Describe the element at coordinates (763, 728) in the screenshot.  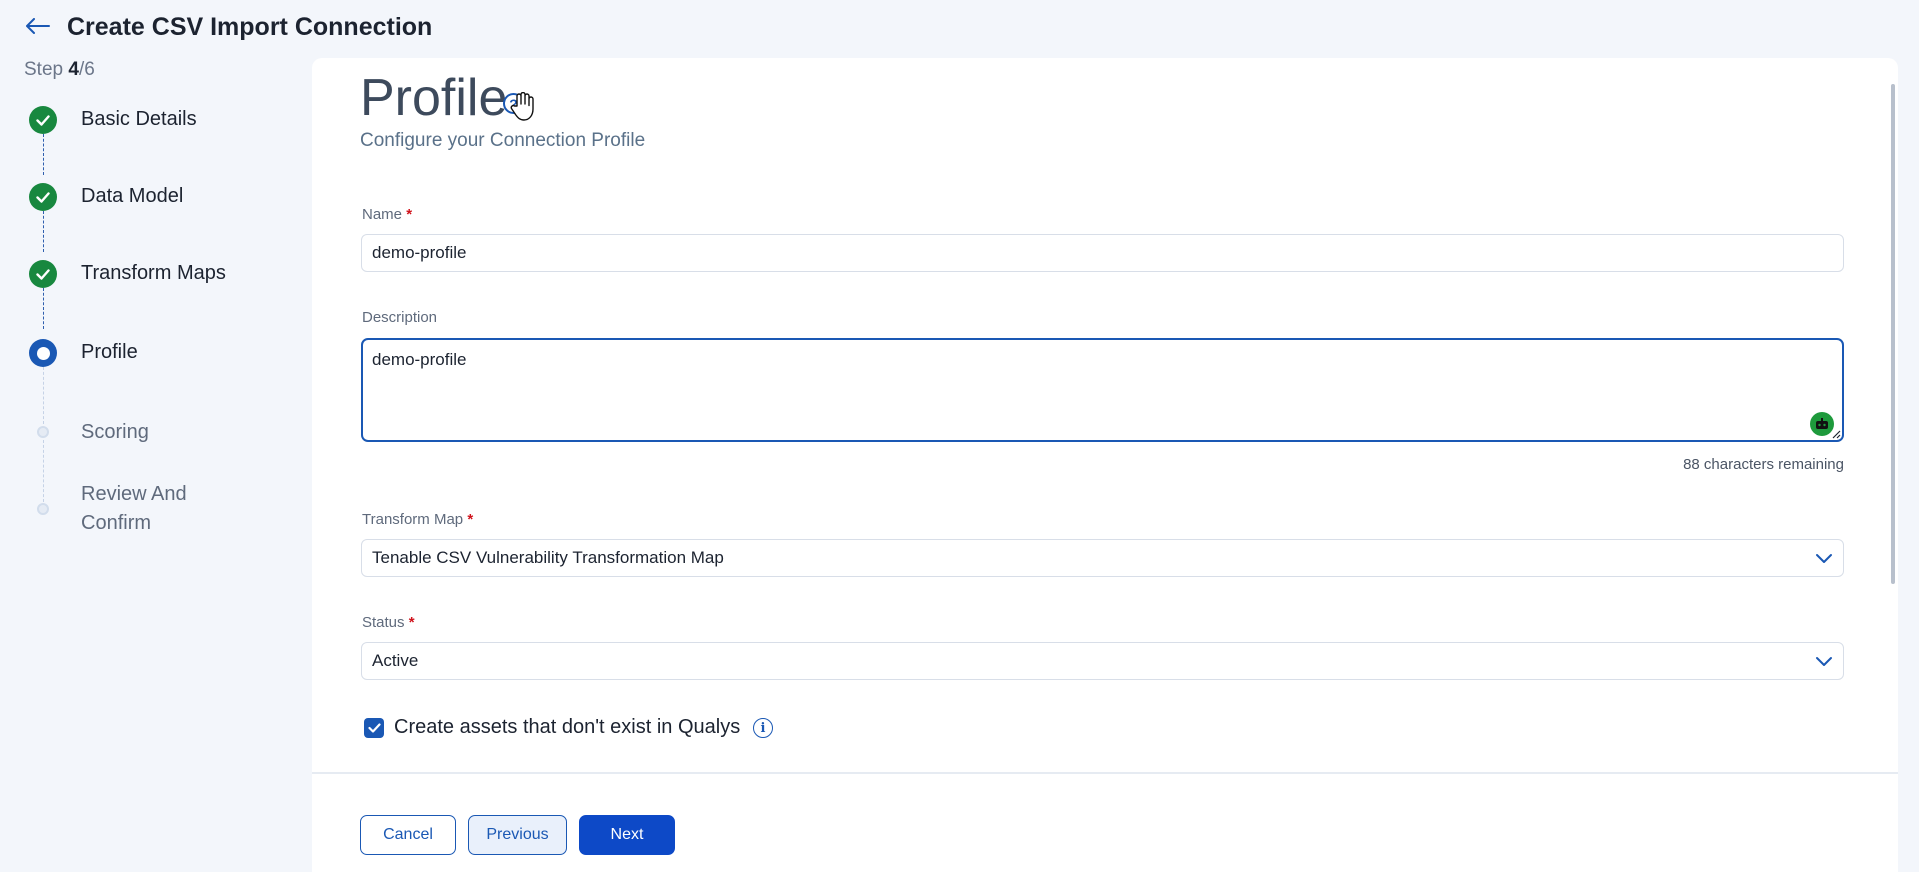
I see `info-icon: i` at that location.